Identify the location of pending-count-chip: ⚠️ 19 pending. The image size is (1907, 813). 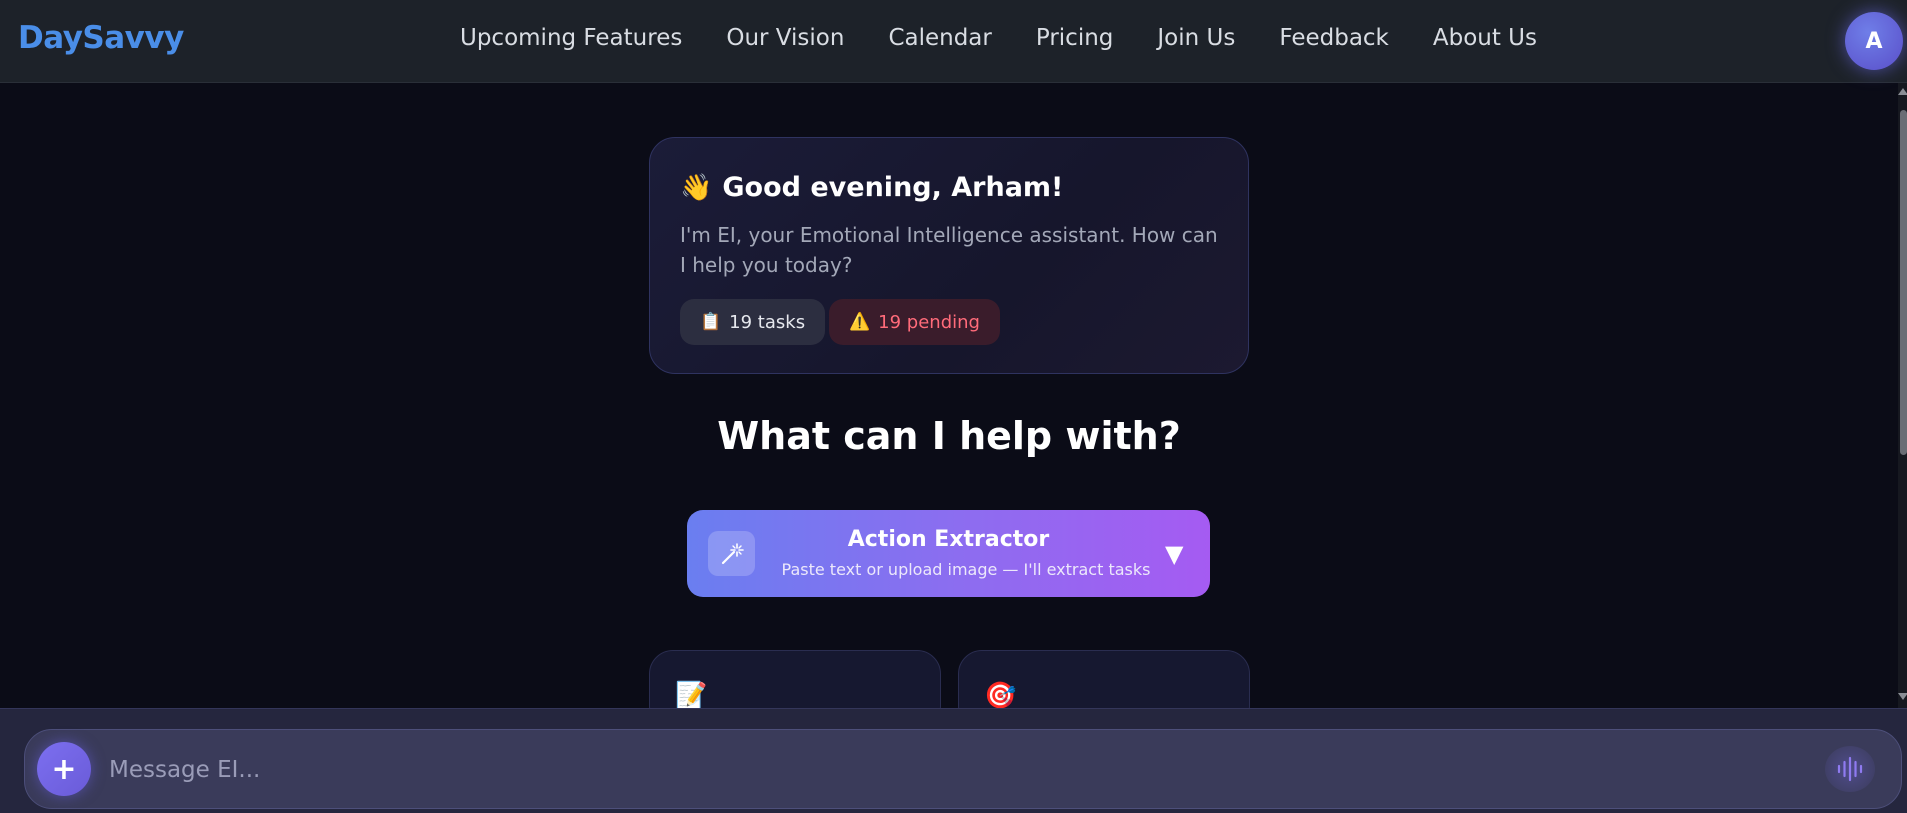
(914, 322).